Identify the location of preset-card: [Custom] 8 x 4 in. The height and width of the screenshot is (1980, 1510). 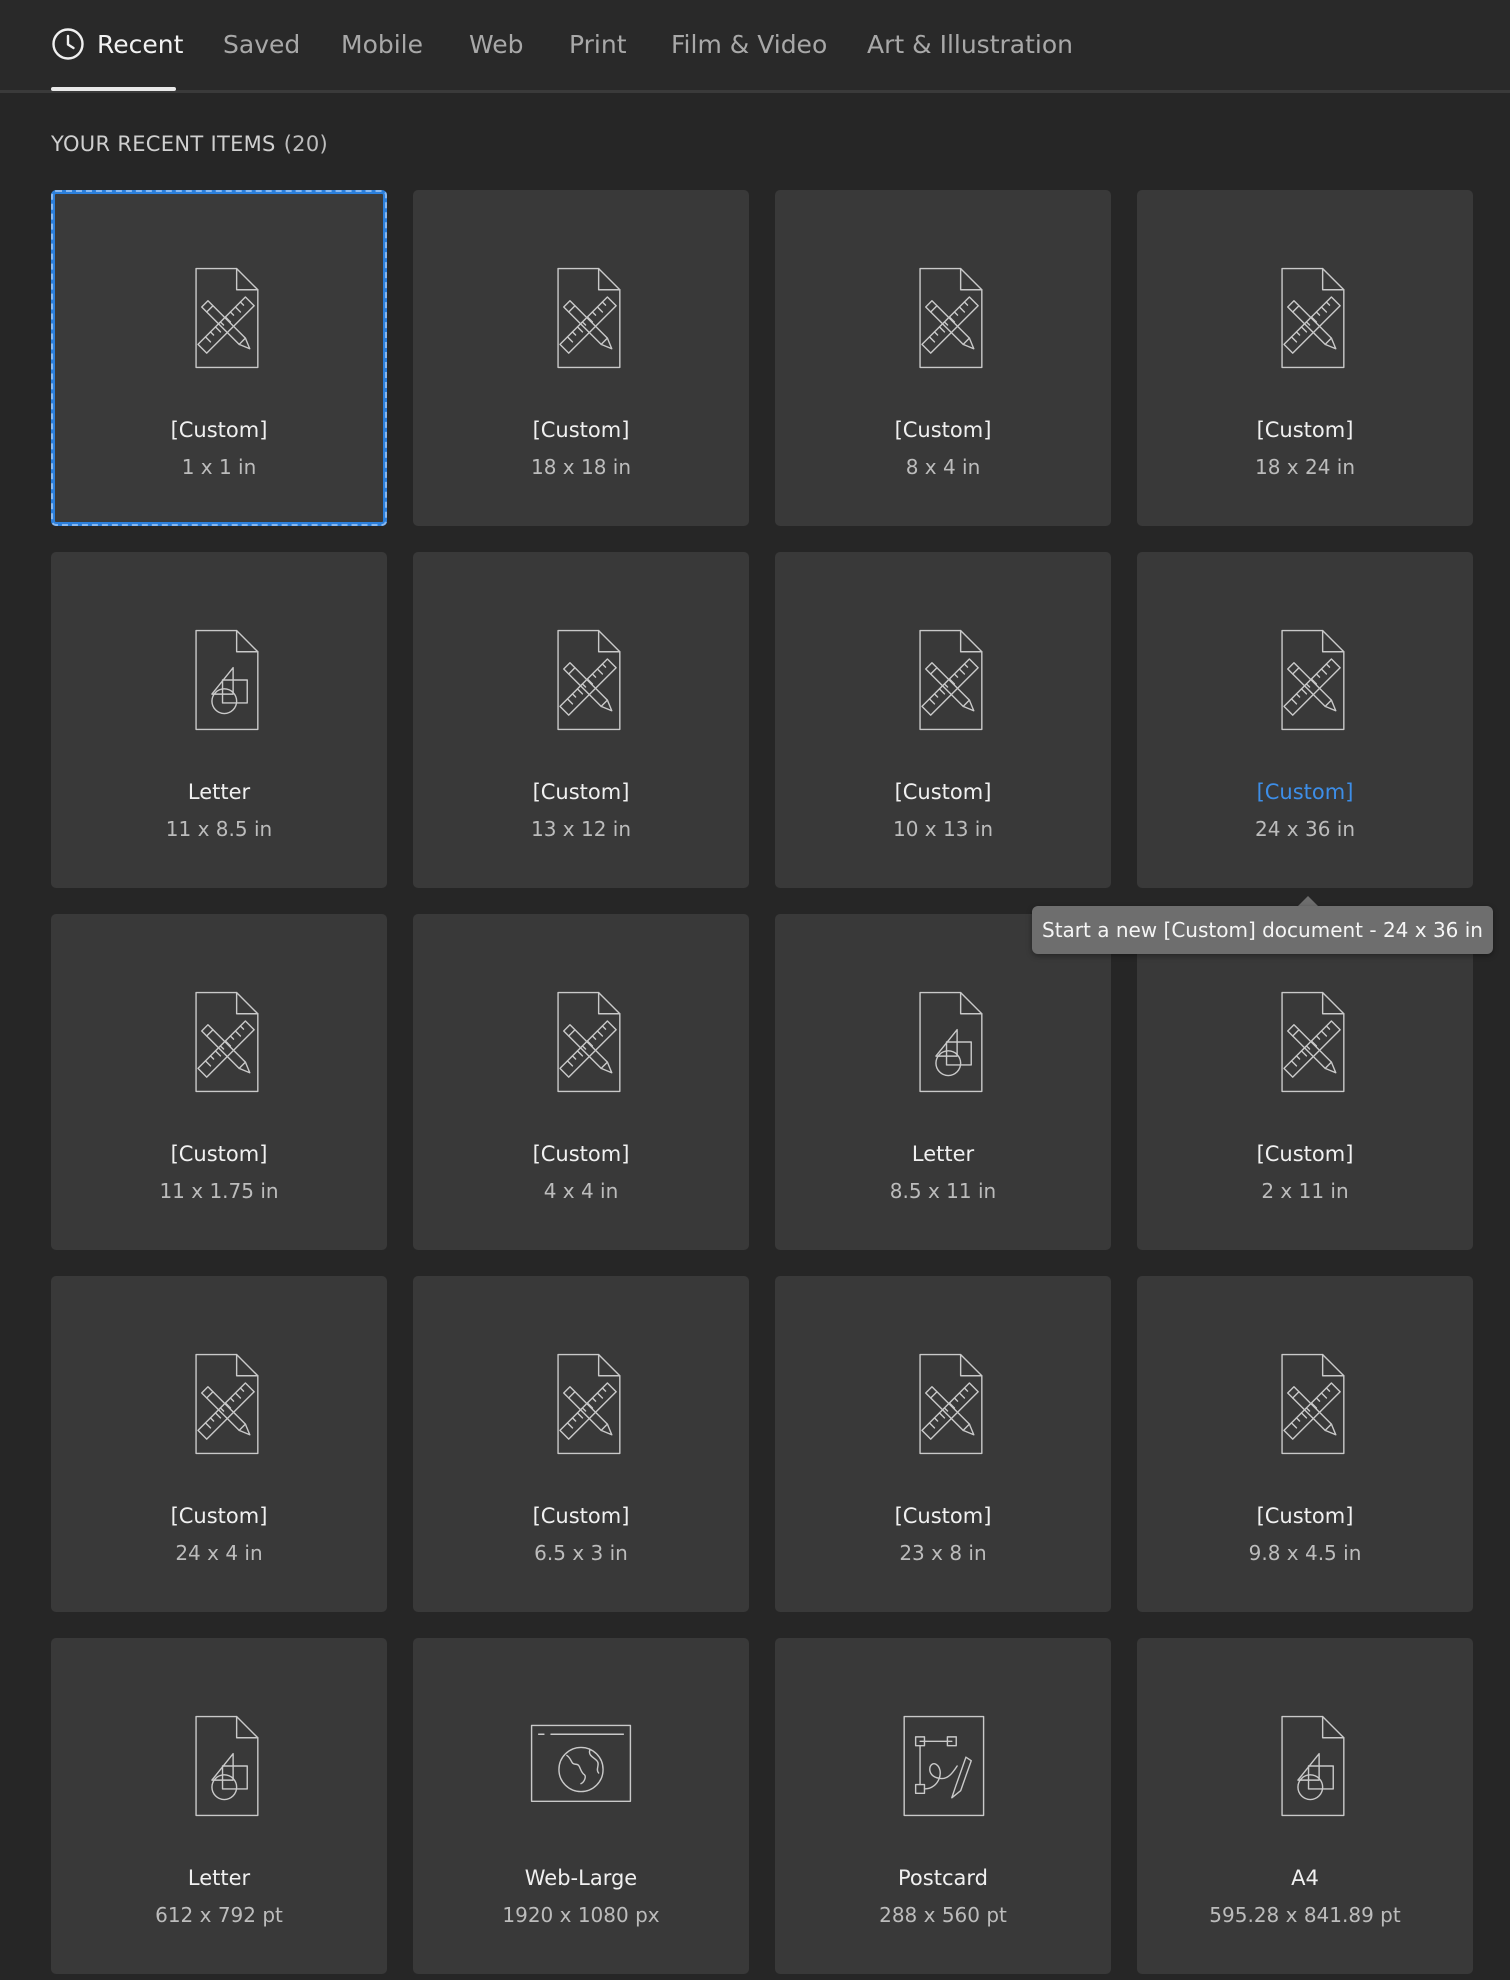
(943, 358).